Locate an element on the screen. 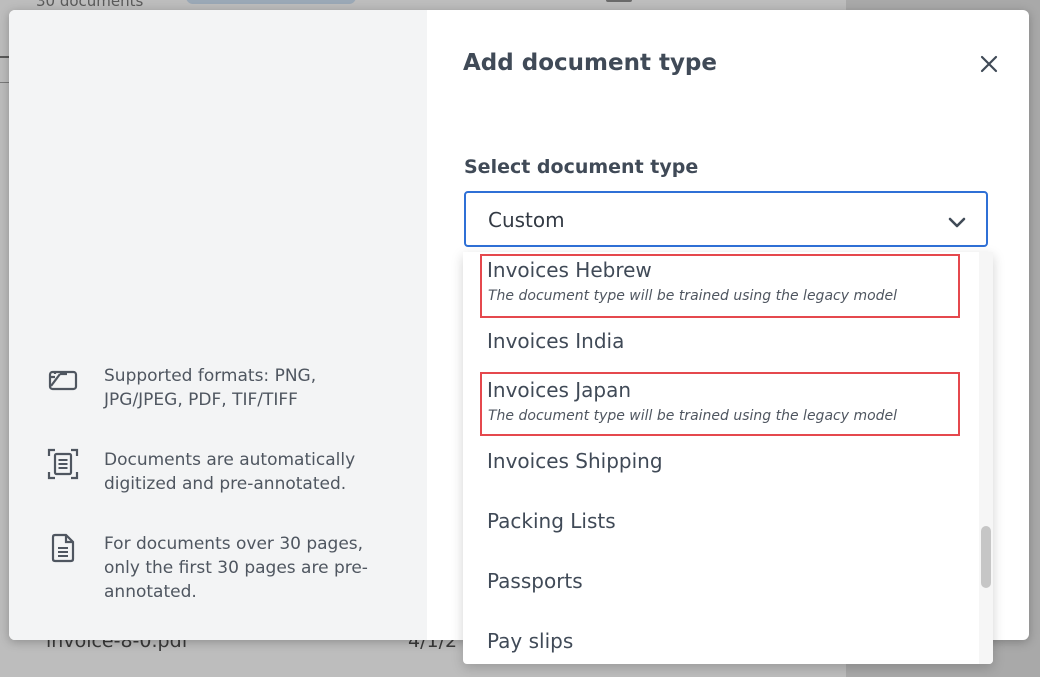 Image resolution: width=1040 pixels, height=677 pixels. document-icon is located at coordinates (63, 548).